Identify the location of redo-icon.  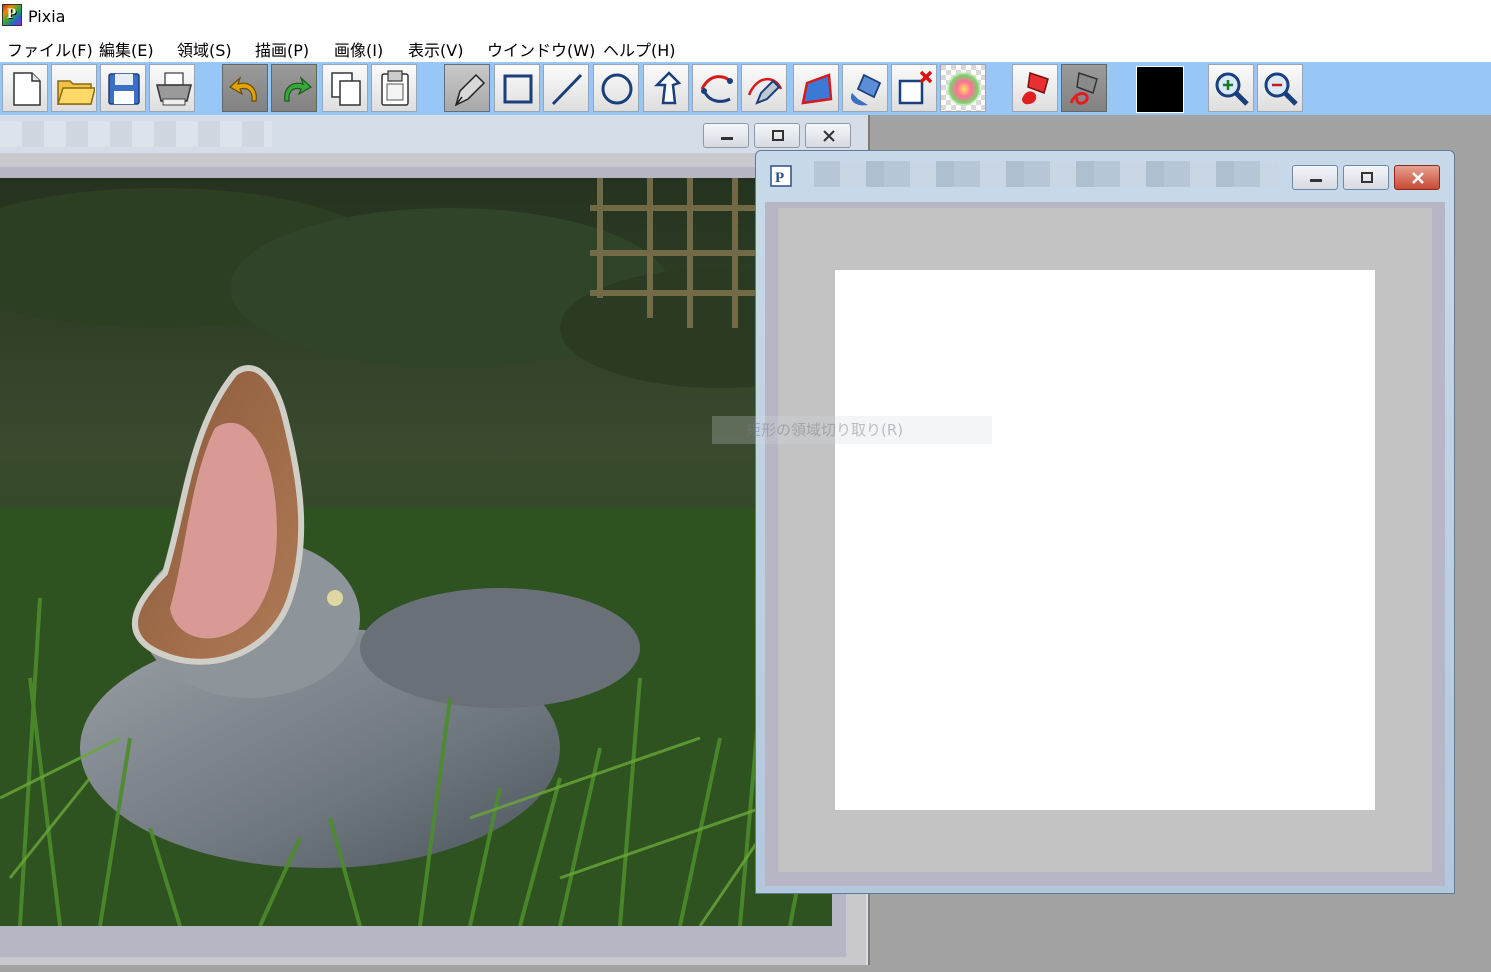
(298, 89).